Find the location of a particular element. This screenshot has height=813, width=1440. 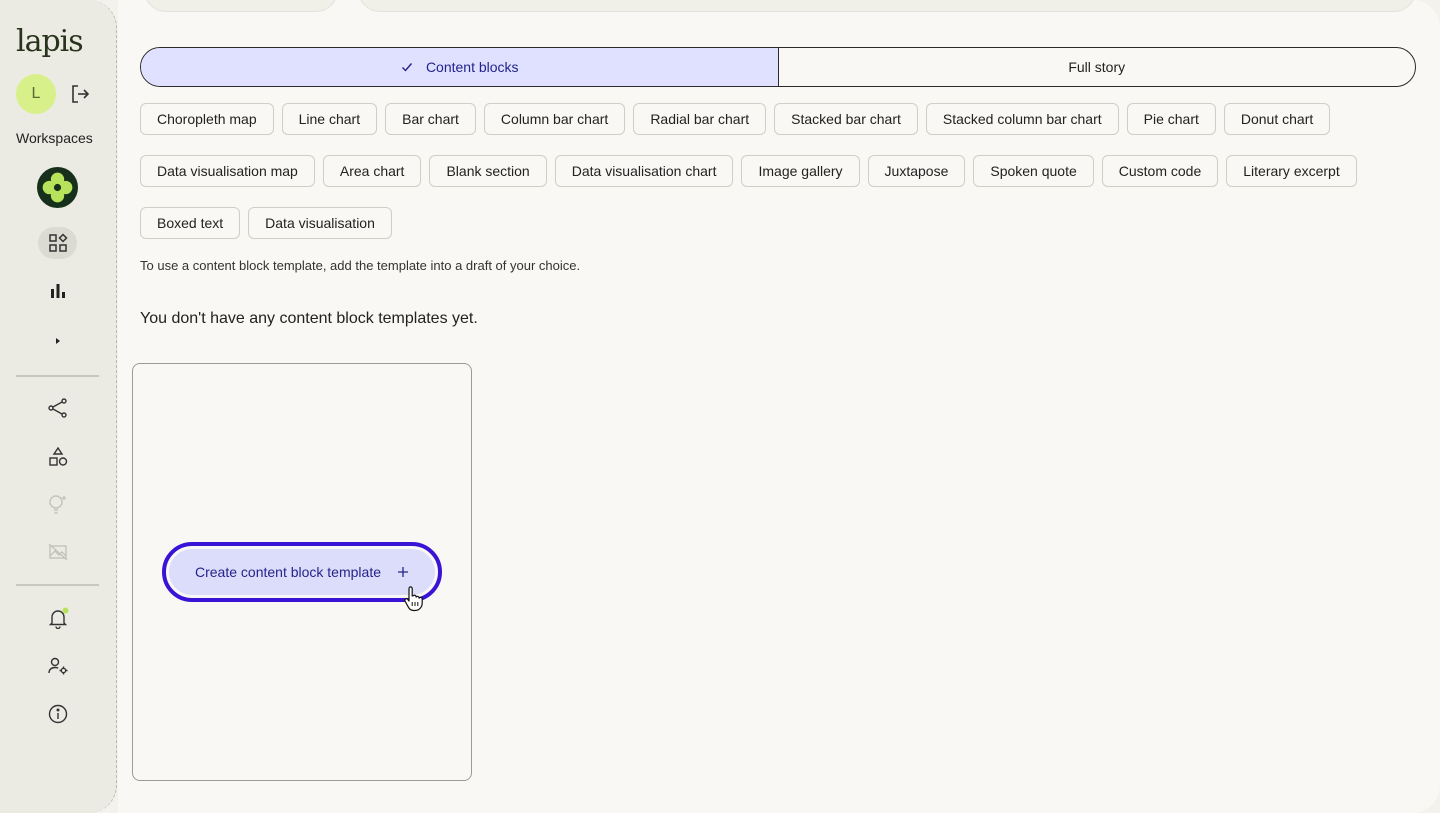

filter-chip-radial-bar-chart: Radial bar chart is located at coordinates (700, 119).